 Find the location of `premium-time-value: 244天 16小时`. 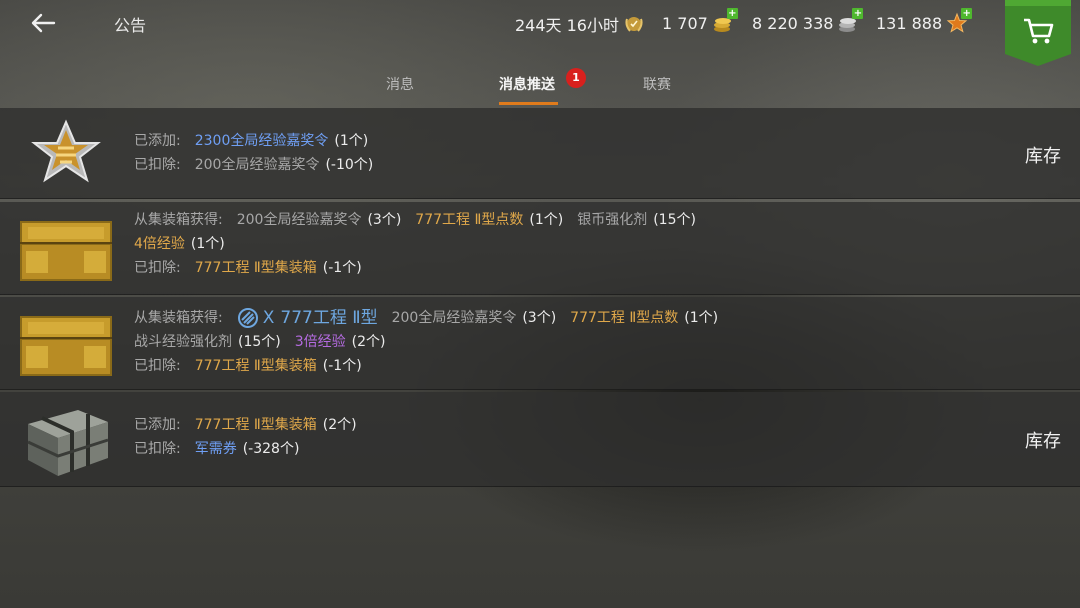

premium-time-value: 244天 16小时 is located at coordinates (567, 25).